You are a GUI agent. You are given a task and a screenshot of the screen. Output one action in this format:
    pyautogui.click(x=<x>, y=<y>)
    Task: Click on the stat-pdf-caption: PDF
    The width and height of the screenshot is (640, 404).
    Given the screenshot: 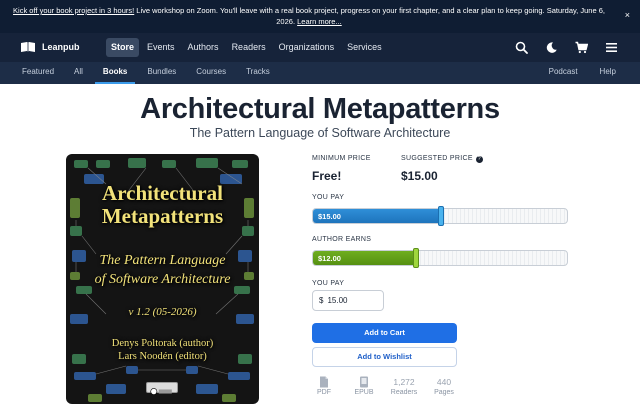 What is the action you would take?
    pyautogui.click(x=324, y=392)
    